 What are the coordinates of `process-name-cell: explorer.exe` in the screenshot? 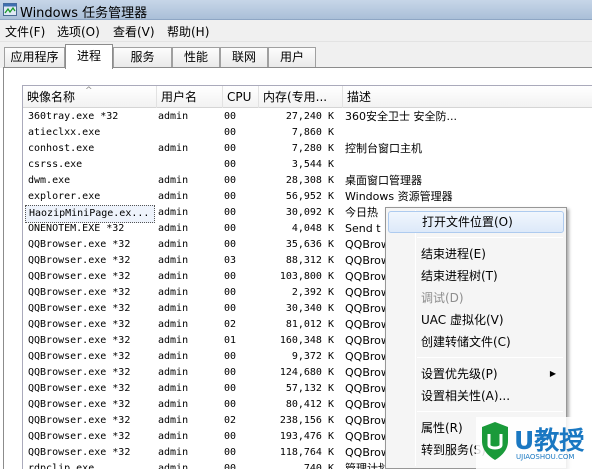 It's located at (64, 196).